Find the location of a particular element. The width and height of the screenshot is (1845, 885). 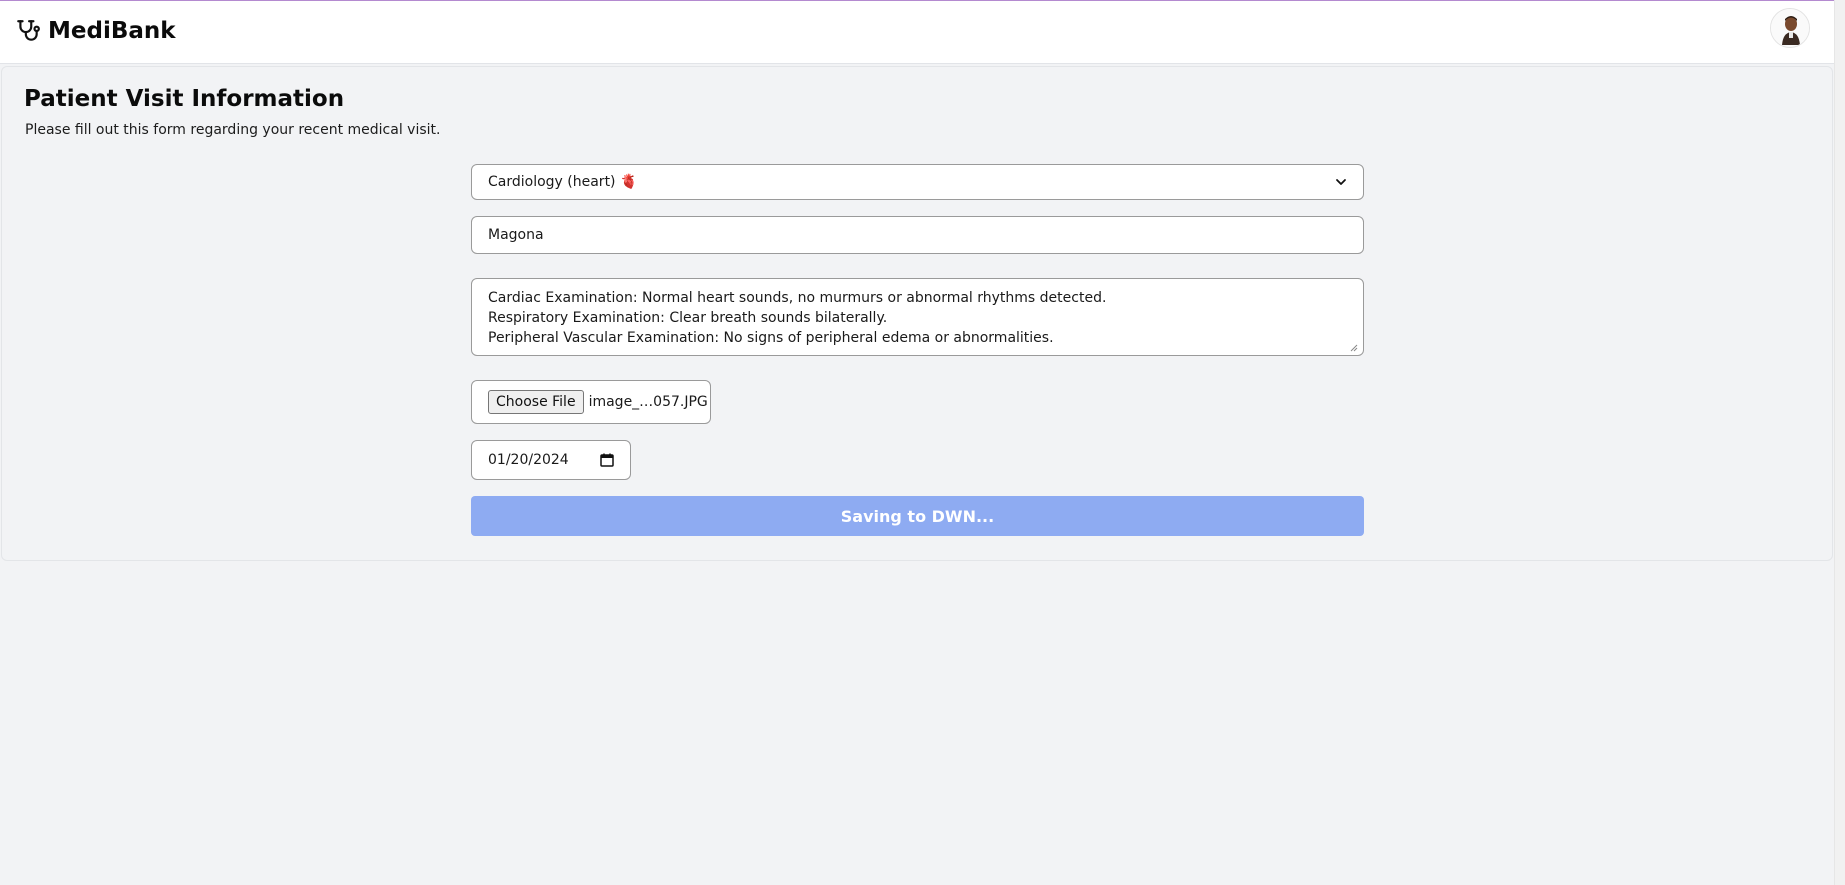

top-navbar: MediBank is located at coordinates (917, 32).